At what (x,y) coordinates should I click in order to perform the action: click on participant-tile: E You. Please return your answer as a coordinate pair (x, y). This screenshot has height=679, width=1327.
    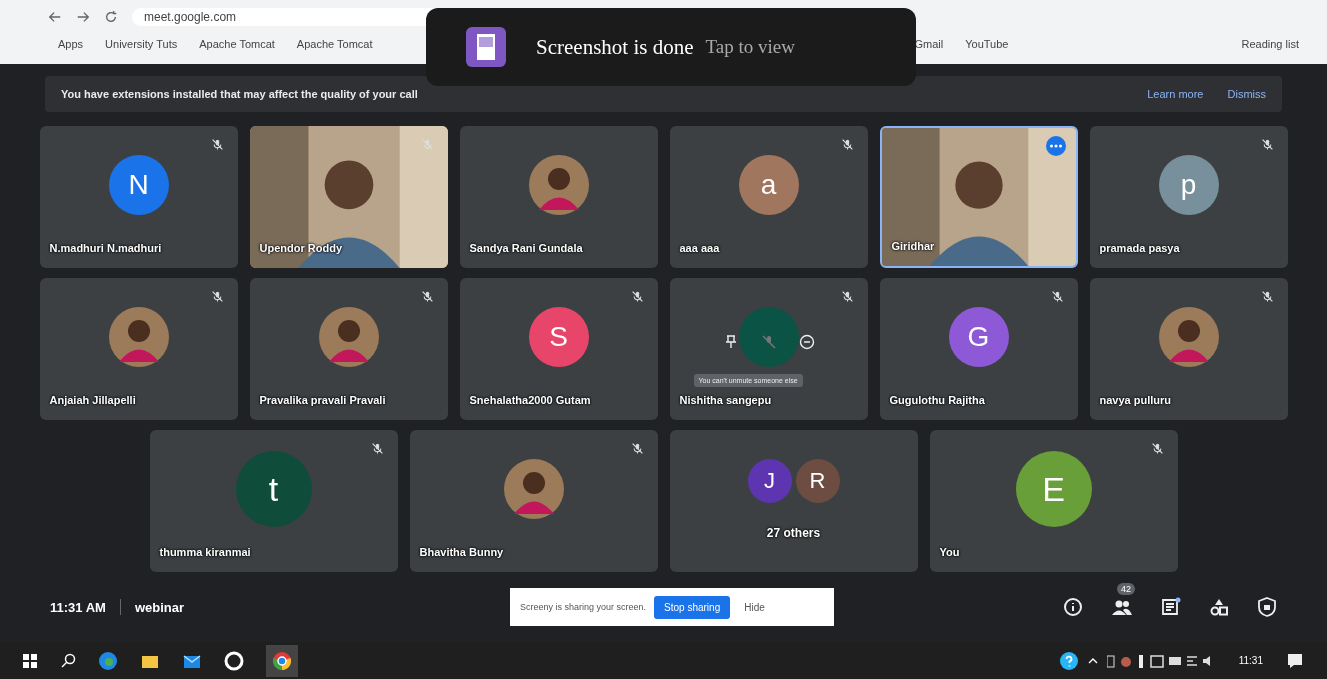
    Looking at the image, I should click on (1053, 501).